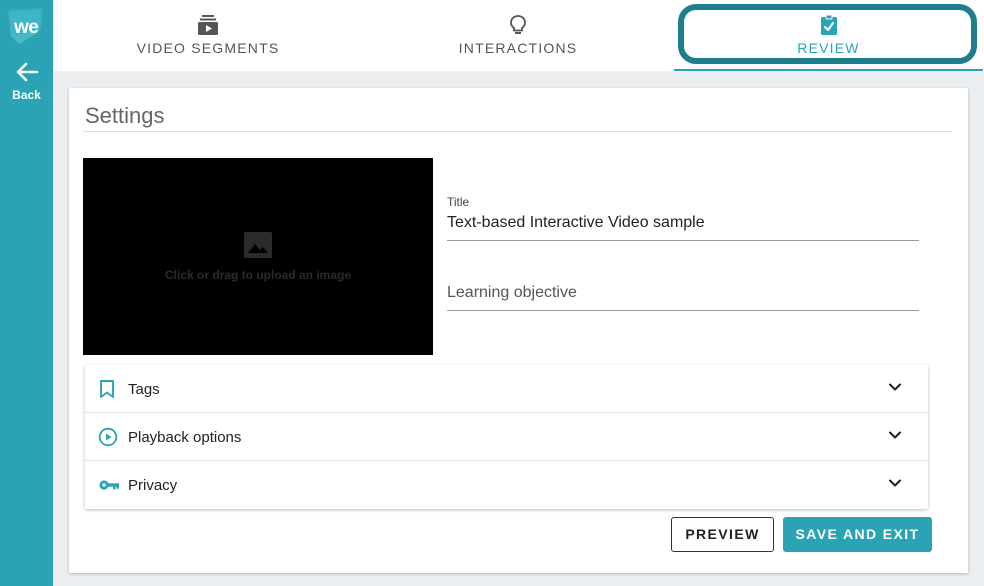  I want to click on app-logo: we, so click(25, 26).